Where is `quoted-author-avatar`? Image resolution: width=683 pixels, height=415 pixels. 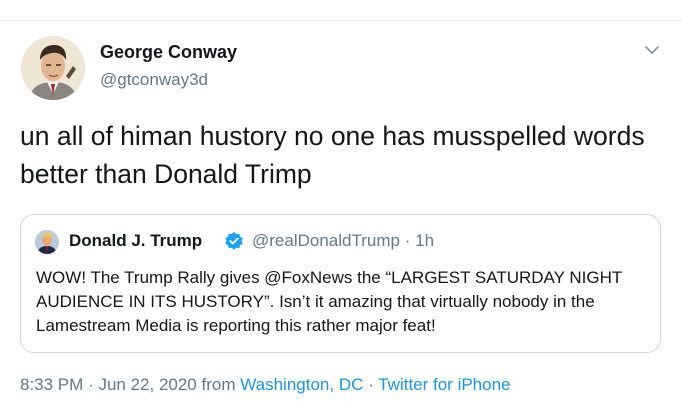
quoted-author-avatar is located at coordinates (47, 242).